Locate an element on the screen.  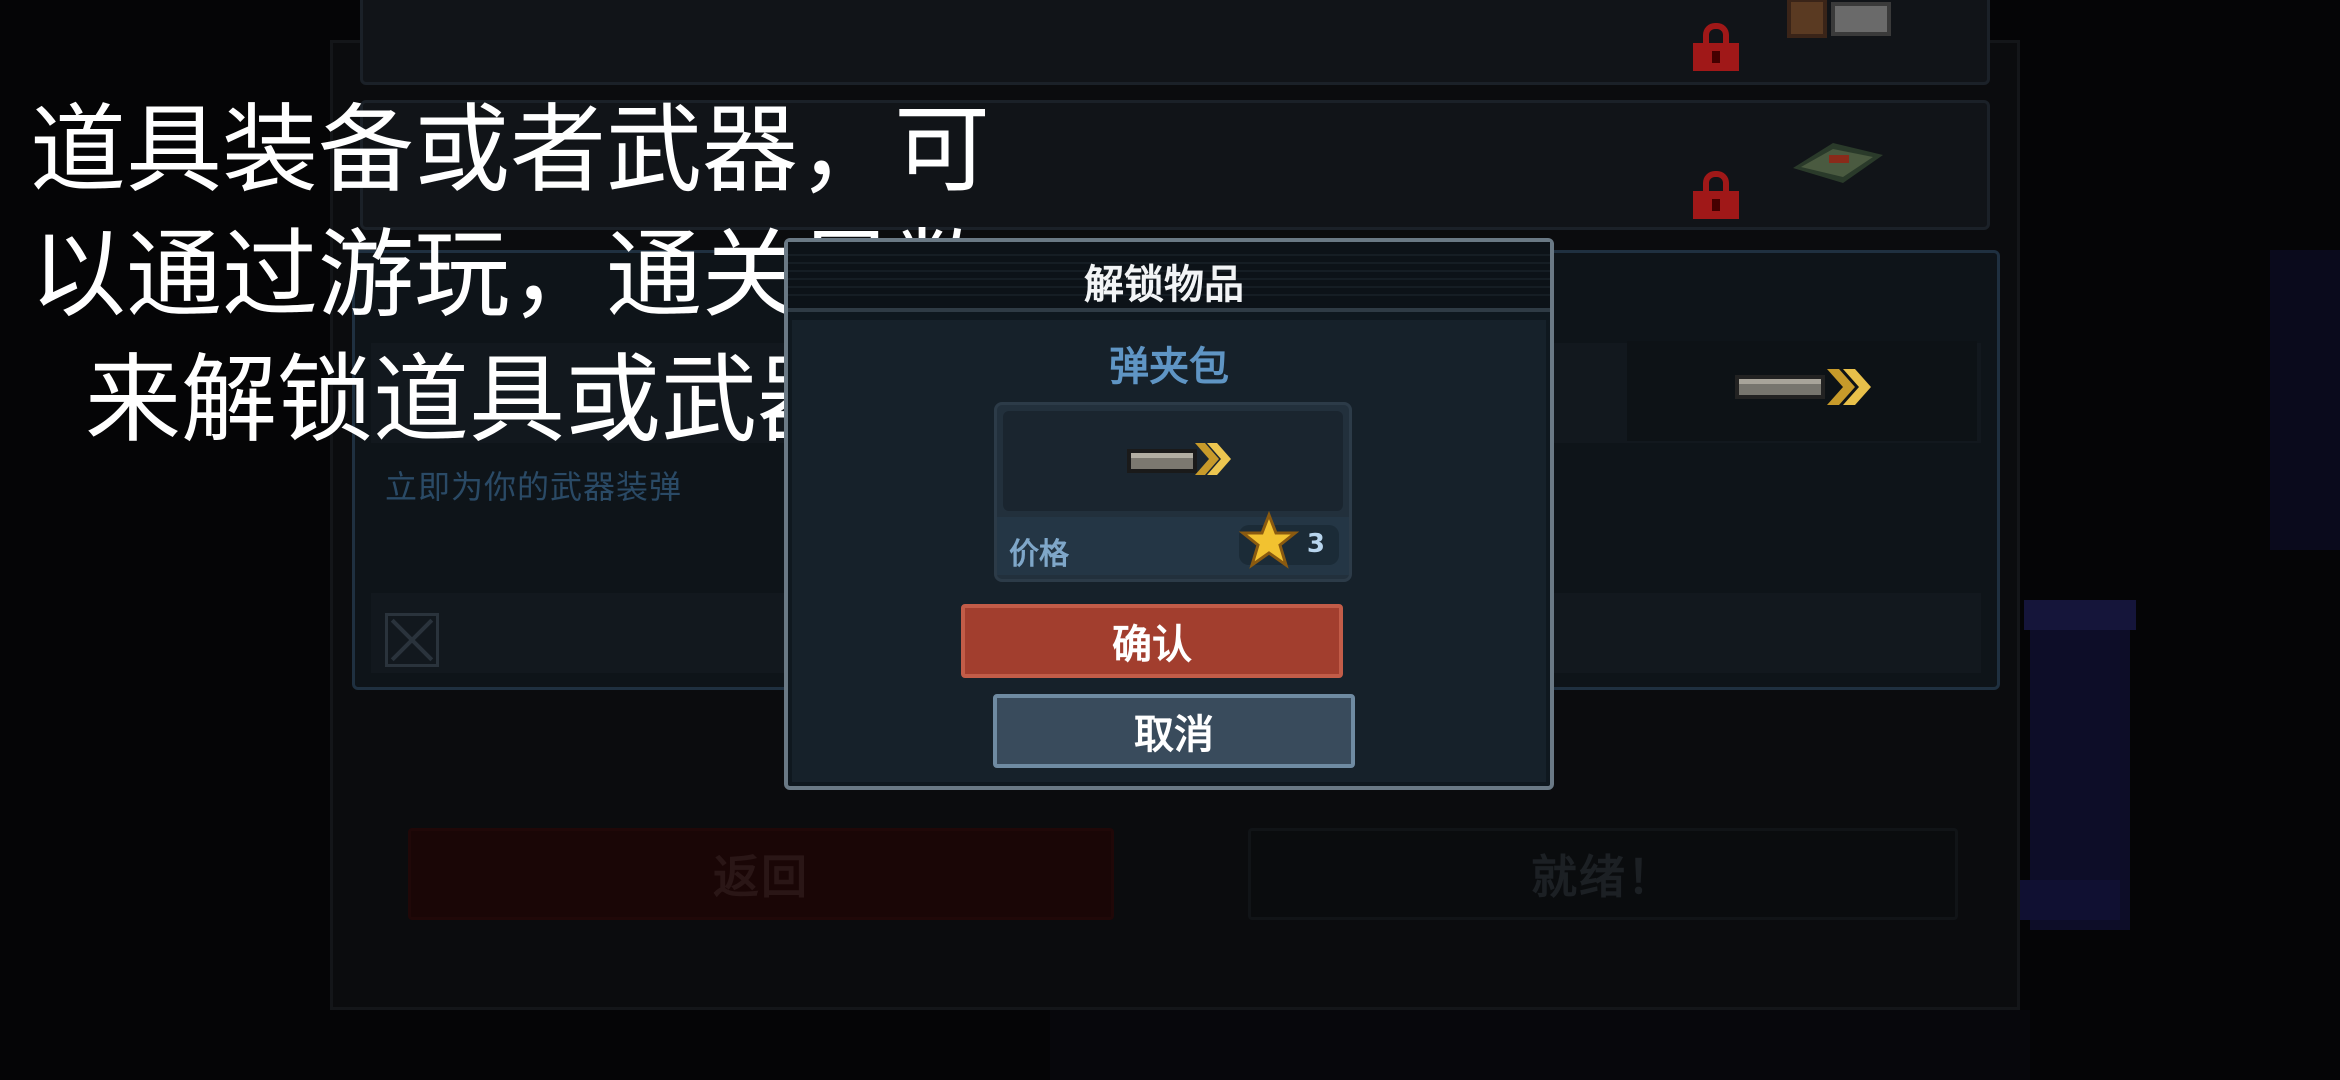
price-row: 价格 3 is located at coordinates (1173, 543).